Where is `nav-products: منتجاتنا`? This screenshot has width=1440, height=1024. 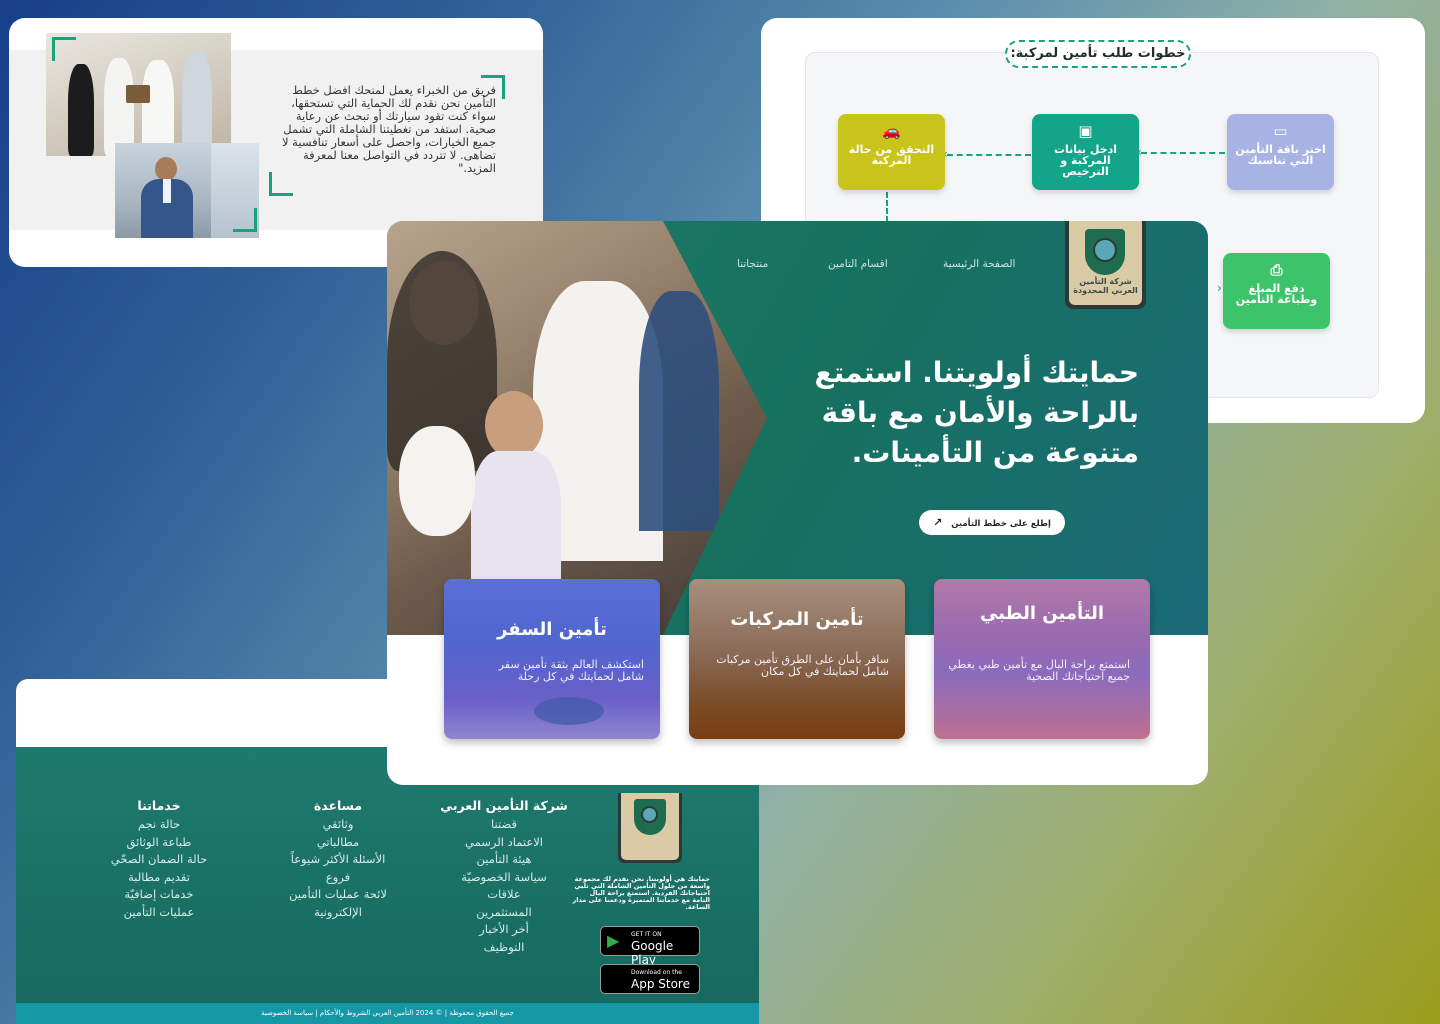 nav-products: منتجاتنا is located at coordinates (752, 264).